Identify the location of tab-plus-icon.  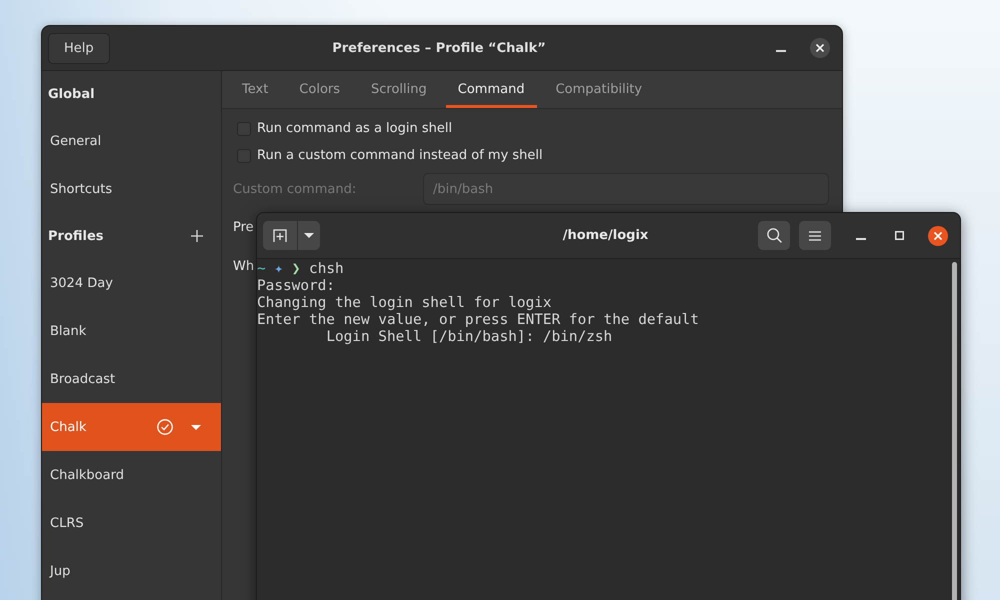
(280, 235).